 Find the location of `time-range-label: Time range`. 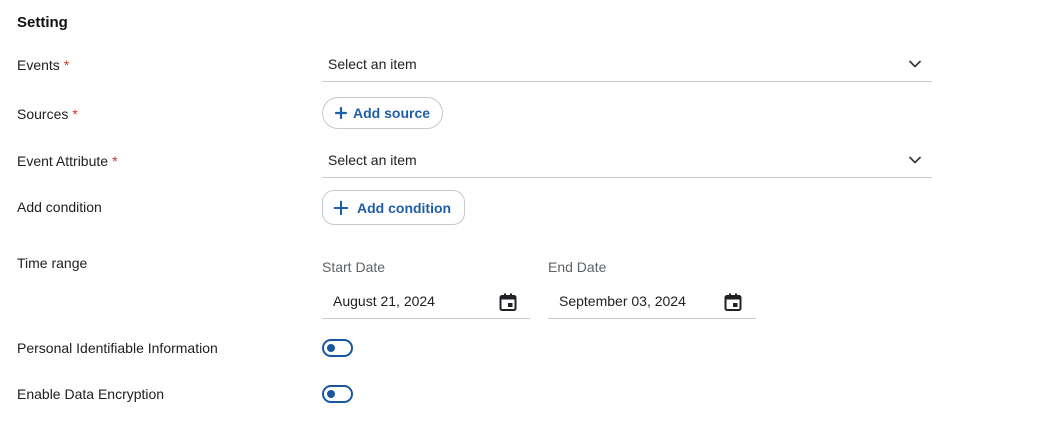

time-range-label: Time range is located at coordinates (52, 263).